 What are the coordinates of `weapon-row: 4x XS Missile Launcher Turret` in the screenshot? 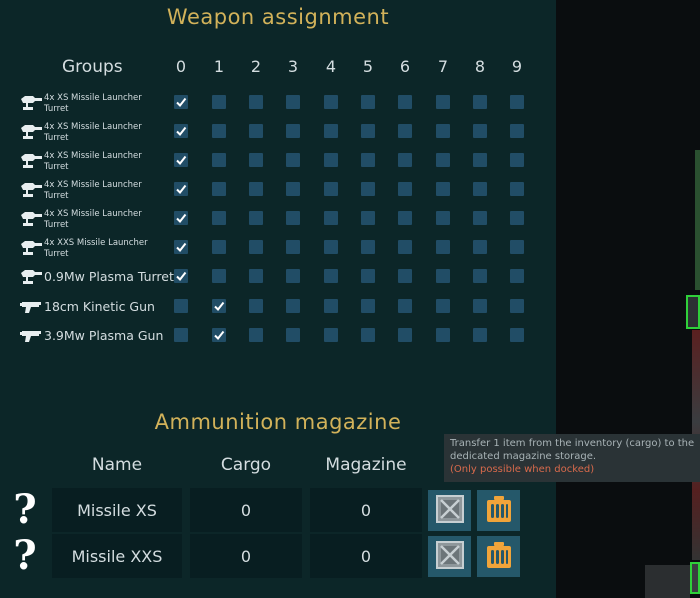 It's located at (278, 194).